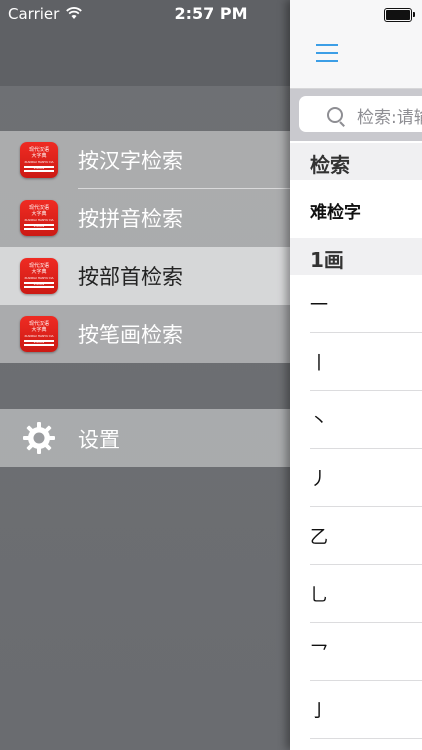 This screenshot has width=422, height=750. Describe the element at coordinates (327, 53) in the screenshot. I see `hamburger-menu-icon` at that location.